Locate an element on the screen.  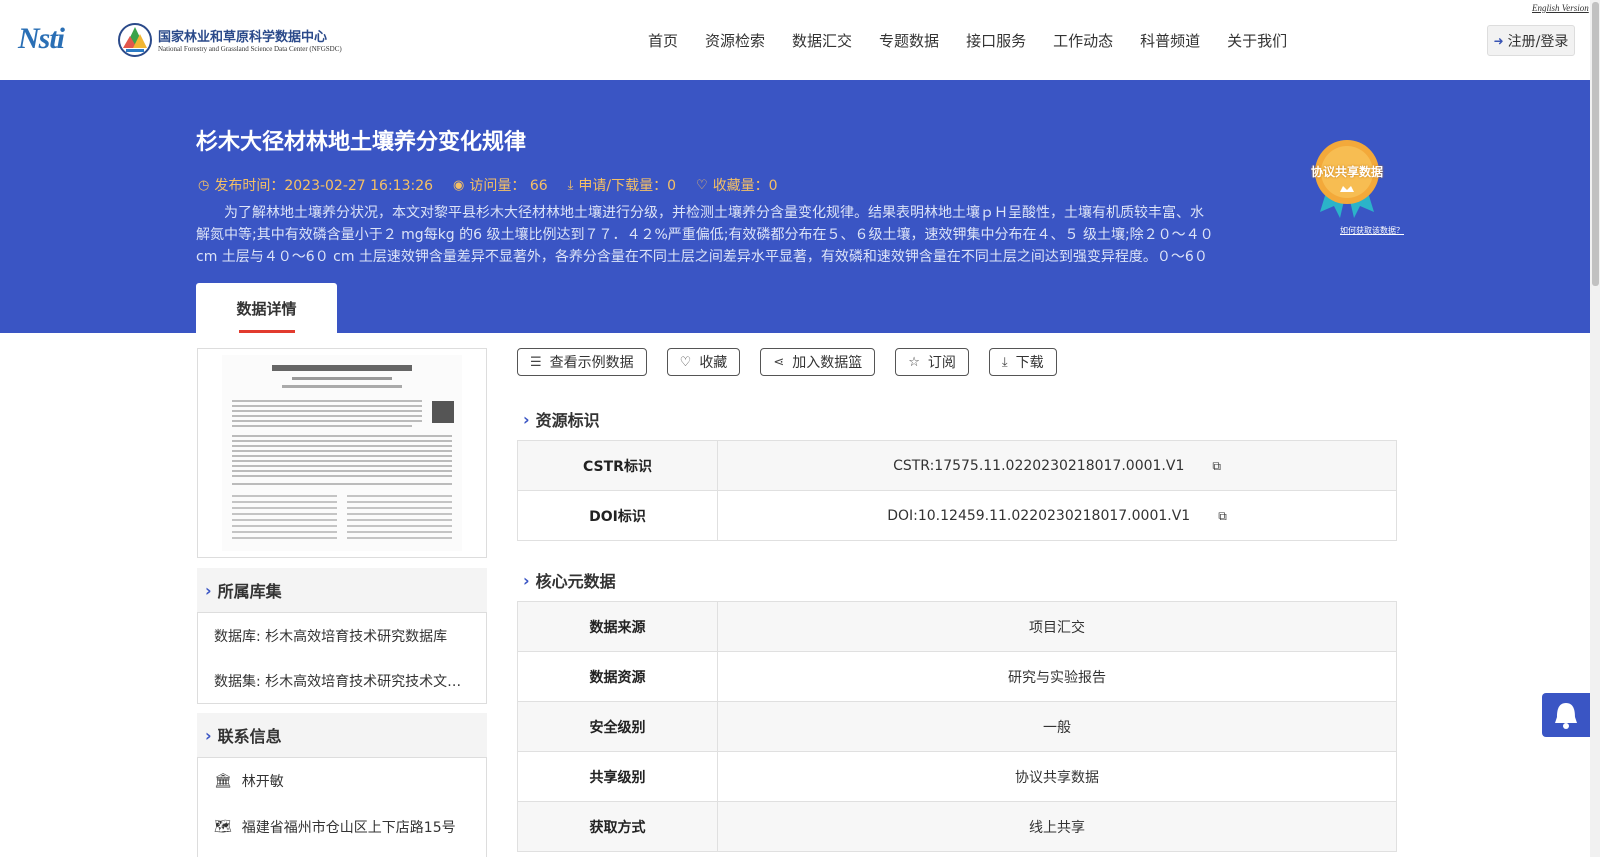
table-row: 共享级别 协议共享数据 is located at coordinates (957, 776).